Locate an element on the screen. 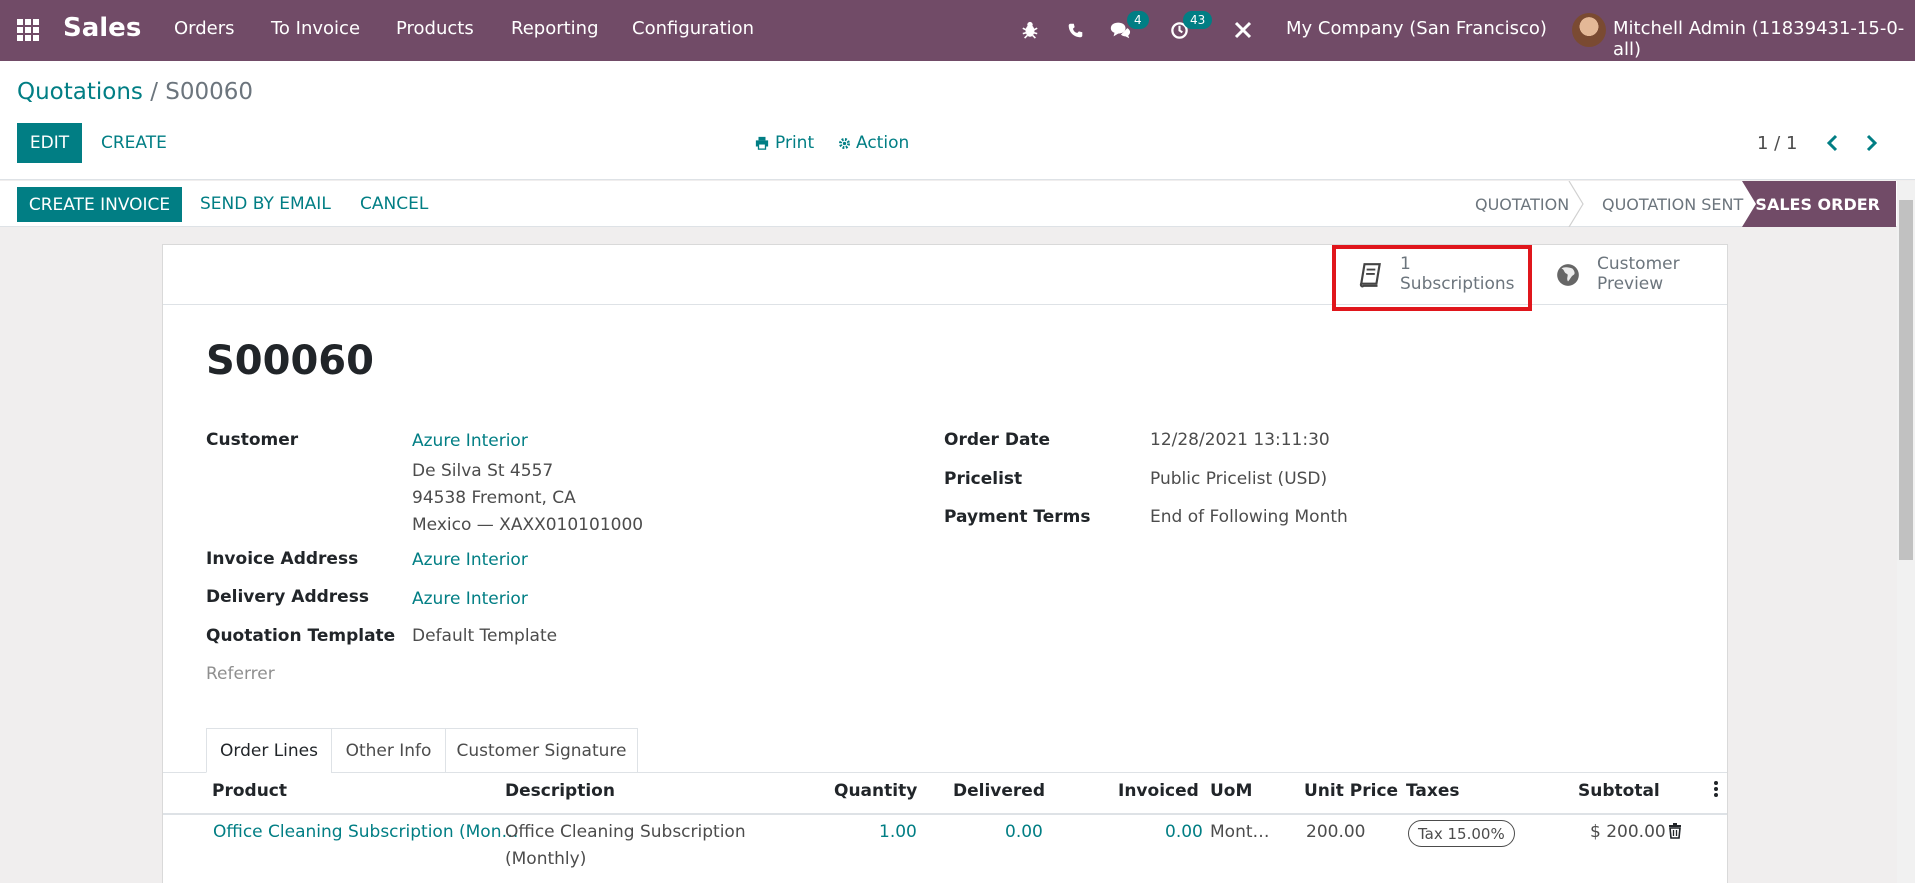 The image size is (1915, 883). app-name: Sales is located at coordinates (102, 28).